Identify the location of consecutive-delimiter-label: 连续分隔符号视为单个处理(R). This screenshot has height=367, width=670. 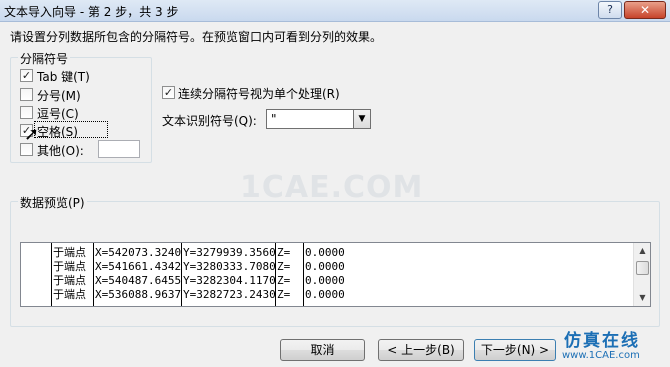
(259, 94).